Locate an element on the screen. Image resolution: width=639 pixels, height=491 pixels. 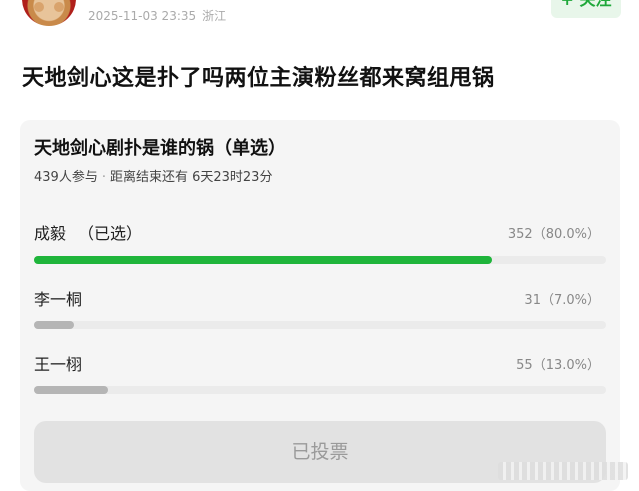
poll-title: 天地剑心剧扑是谁的锅（单选） is located at coordinates (160, 148).